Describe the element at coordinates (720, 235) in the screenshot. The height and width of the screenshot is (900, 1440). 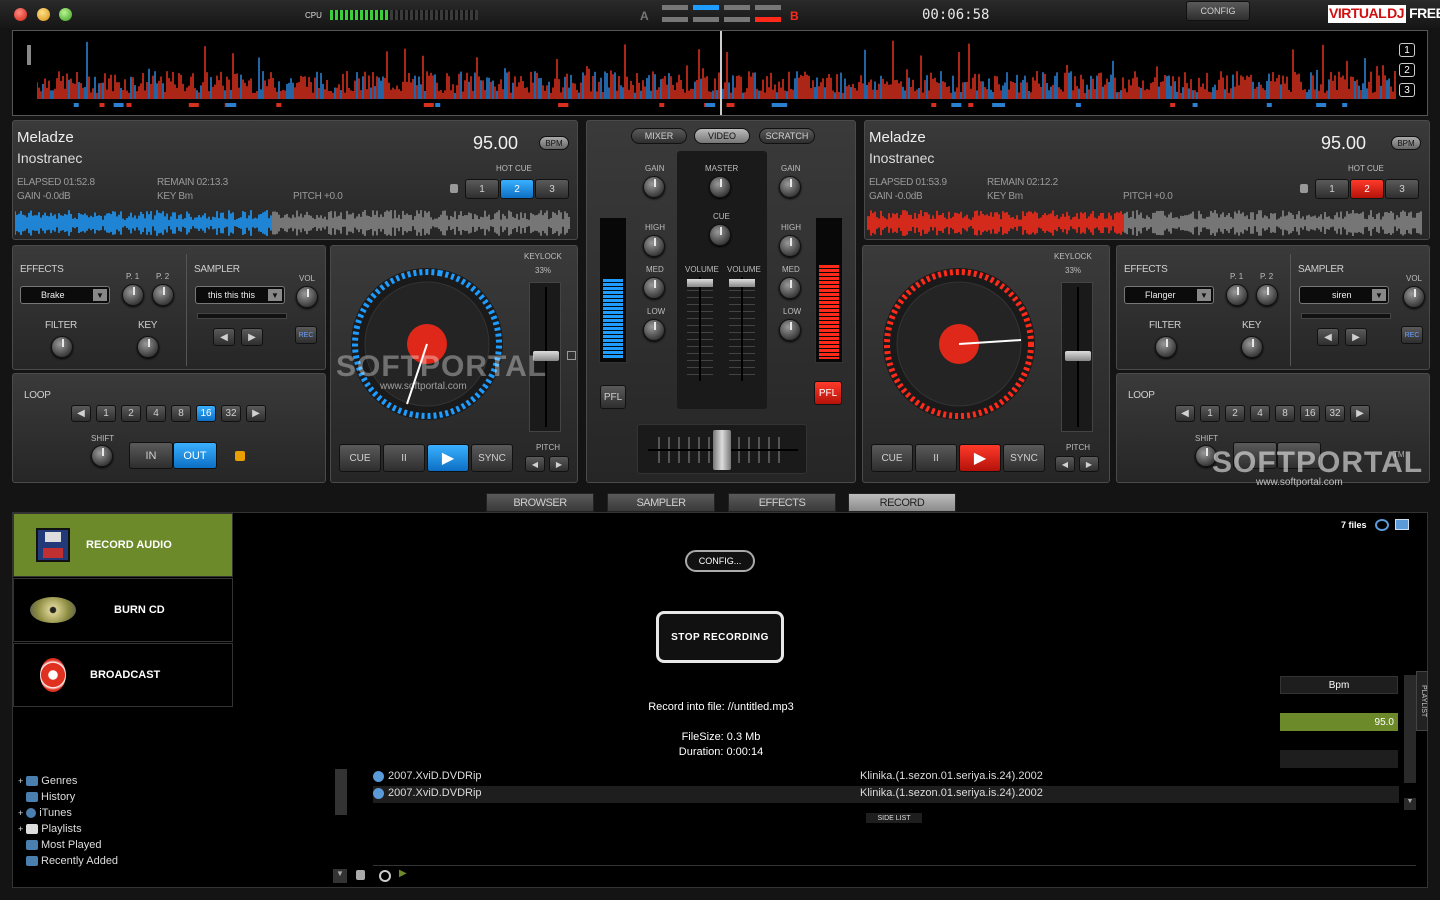
I see `mixer-cue-knob` at that location.